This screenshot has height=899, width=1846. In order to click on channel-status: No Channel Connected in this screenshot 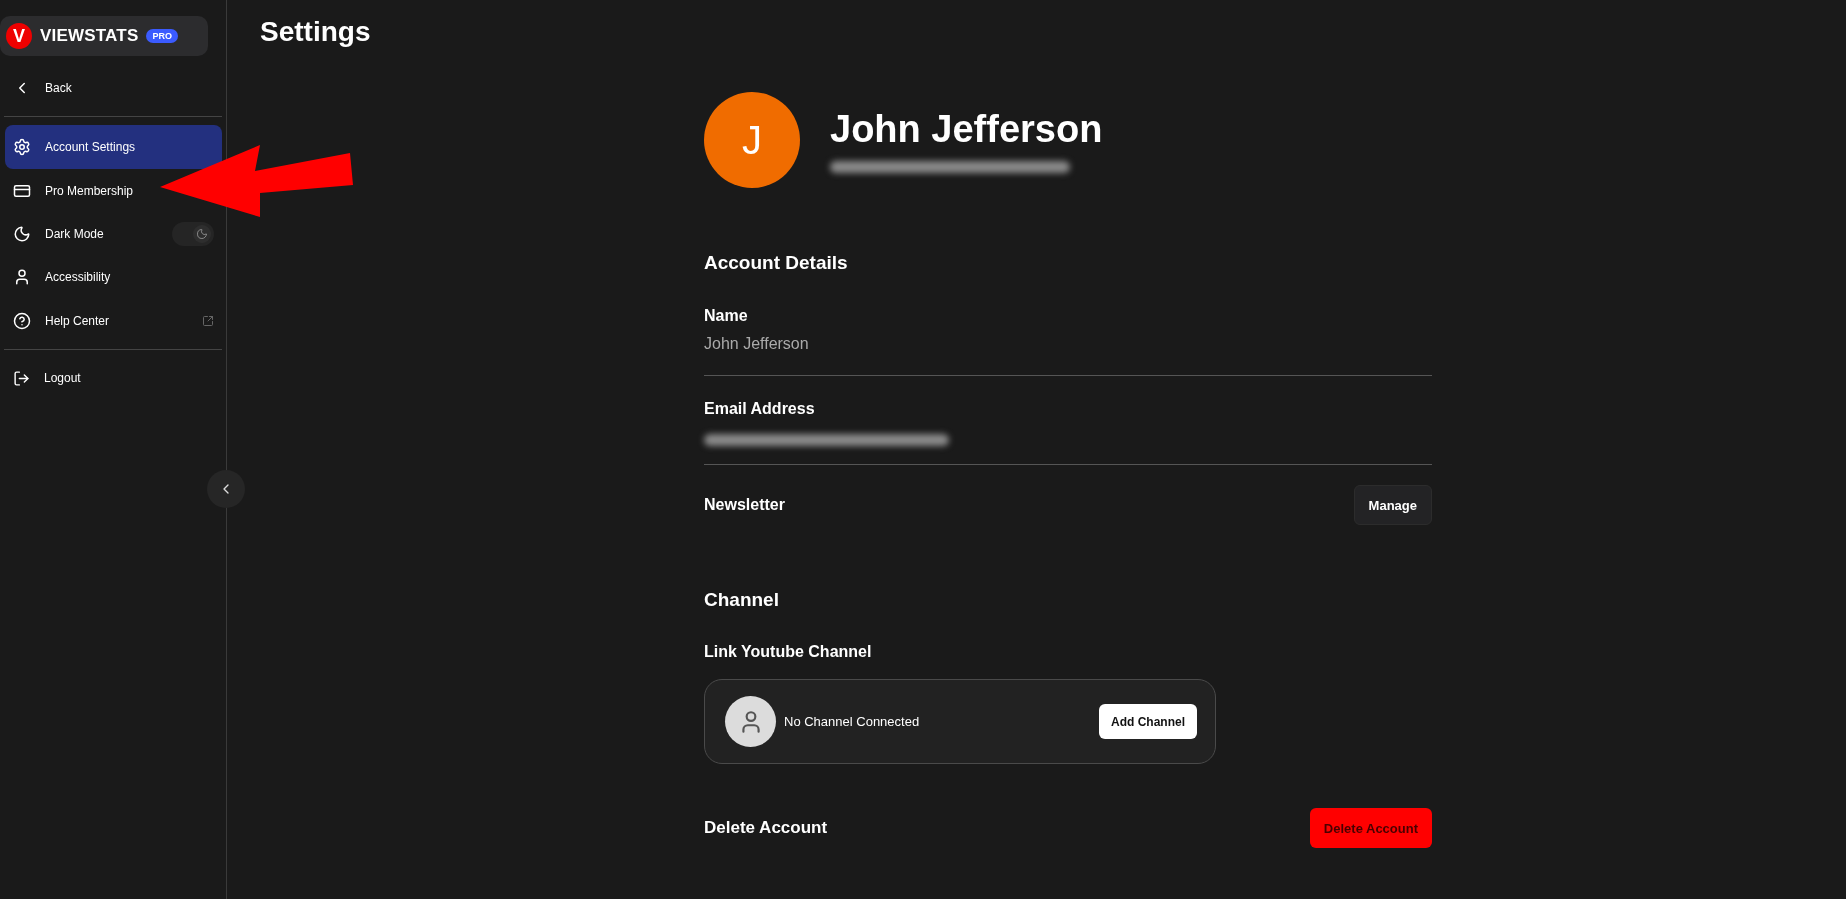, I will do `click(852, 721)`.